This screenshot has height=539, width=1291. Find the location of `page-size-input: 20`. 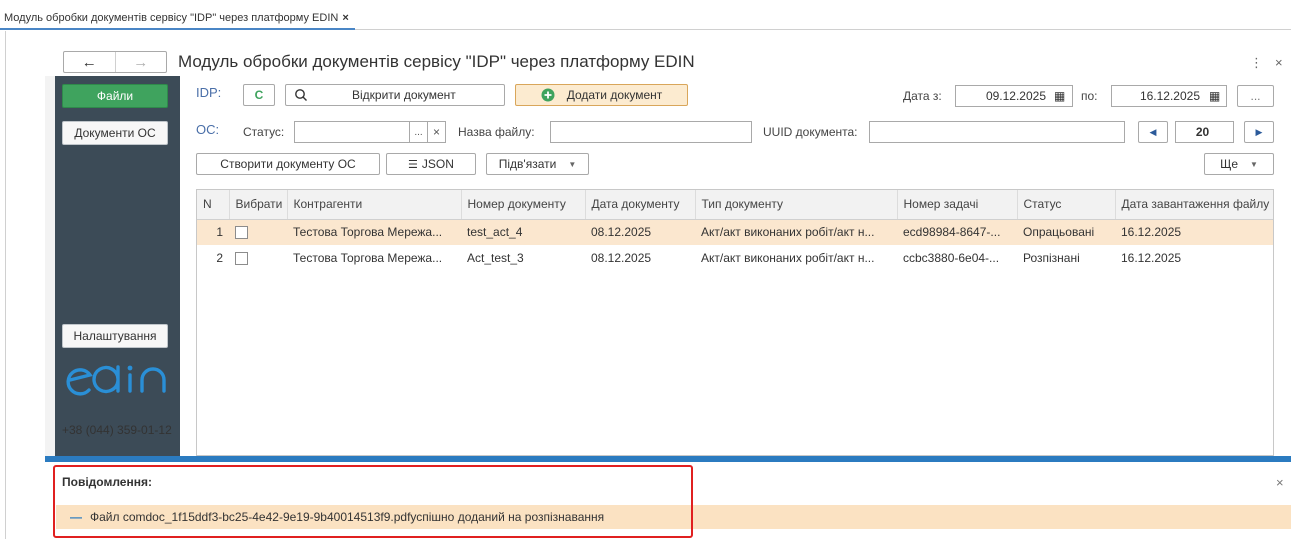

page-size-input: 20 is located at coordinates (1204, 132).